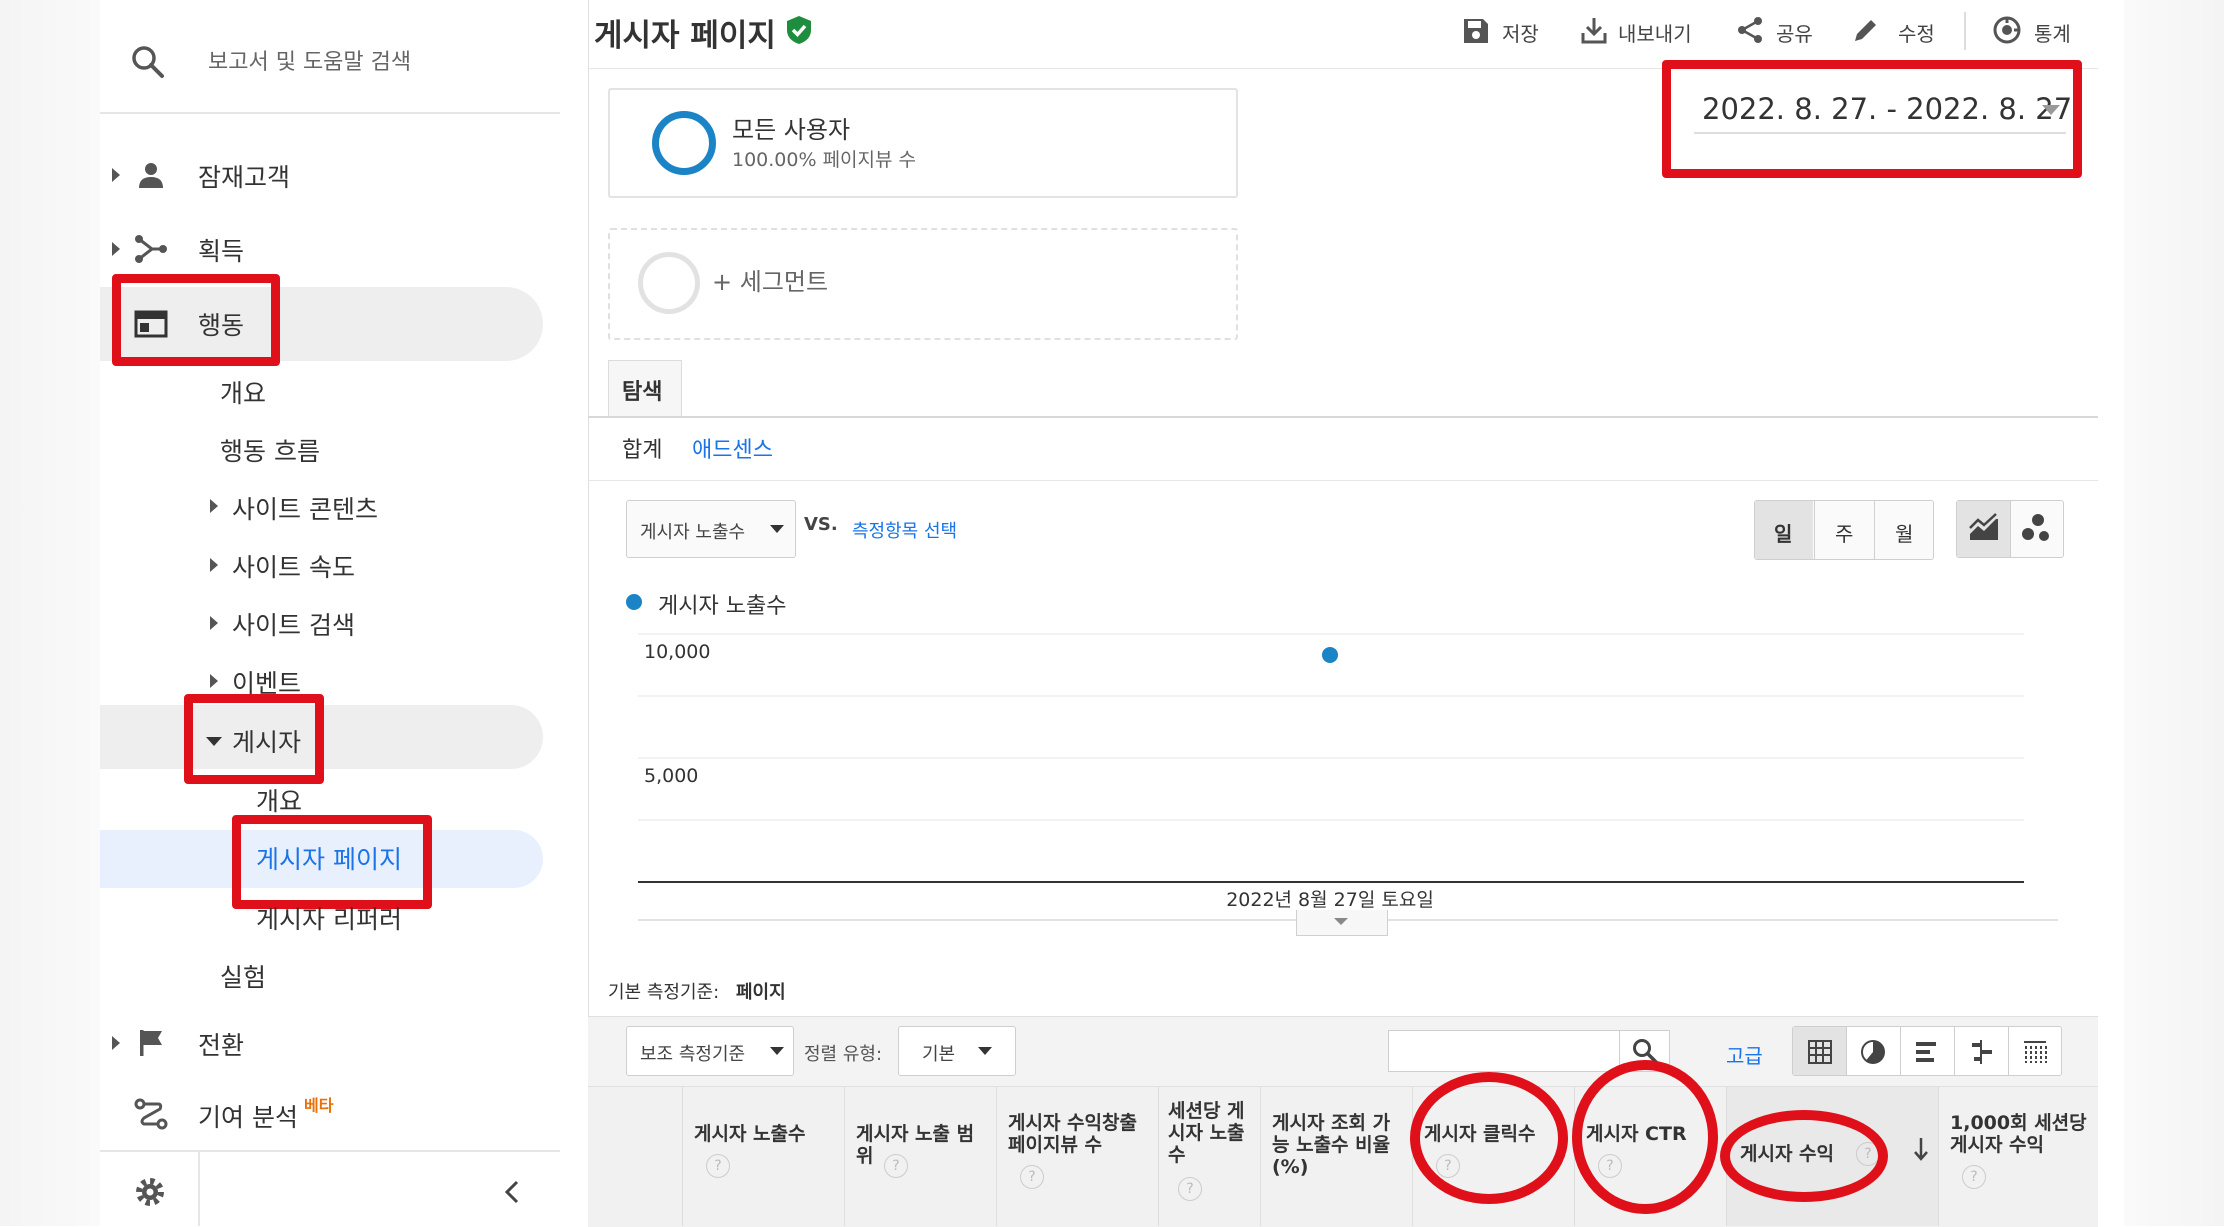 The width and height of the screenshot is (2224, 1227). What do you see at coordinates (151, 175) in the screenshot?
I see `person-icon` at bounding box center [151, 175].